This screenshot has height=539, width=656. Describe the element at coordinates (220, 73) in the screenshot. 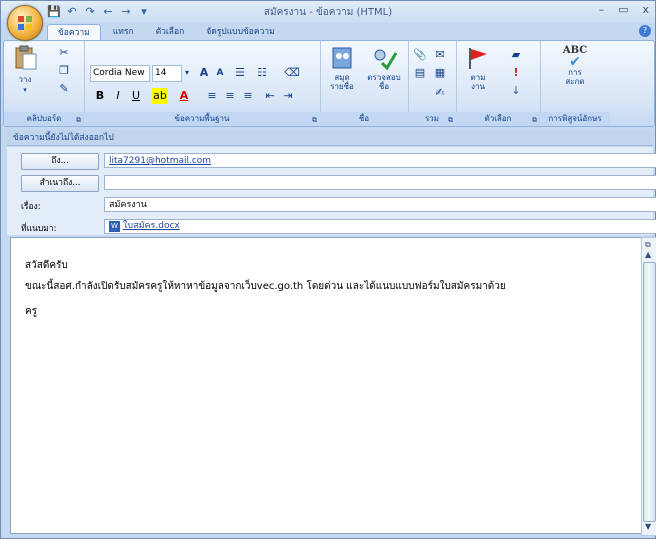

I see `shrink-font-icon: A` at that location.